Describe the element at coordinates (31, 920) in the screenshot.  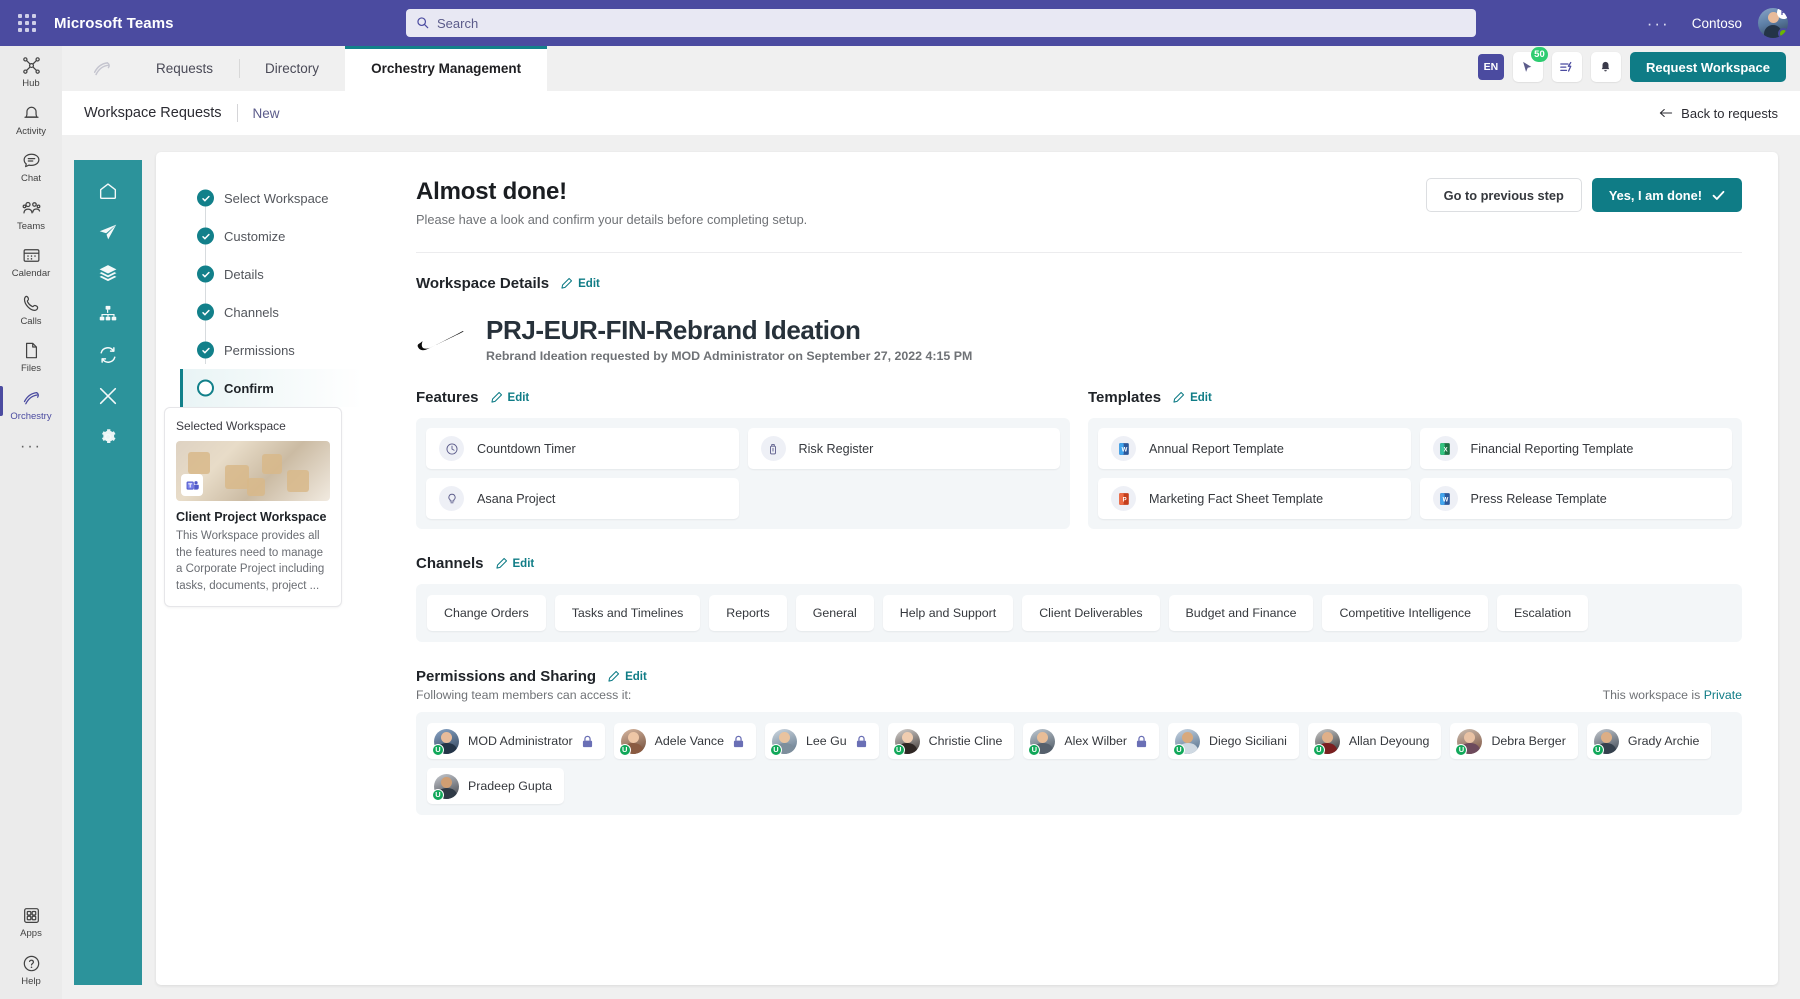
I see `sidebar-item-apps: Apps` at that location.